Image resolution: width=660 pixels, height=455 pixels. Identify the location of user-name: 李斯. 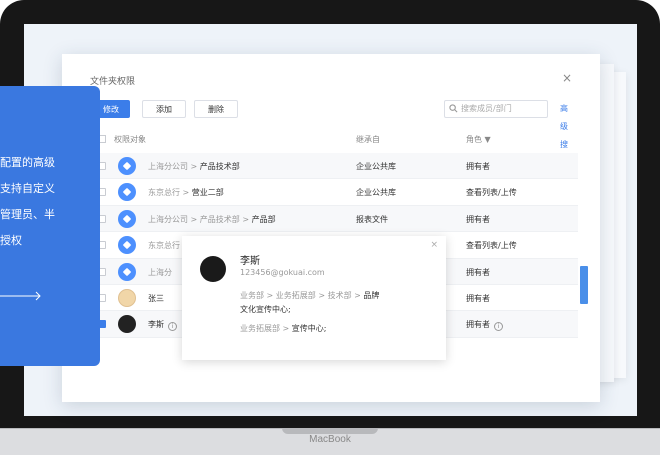
(250, 261).